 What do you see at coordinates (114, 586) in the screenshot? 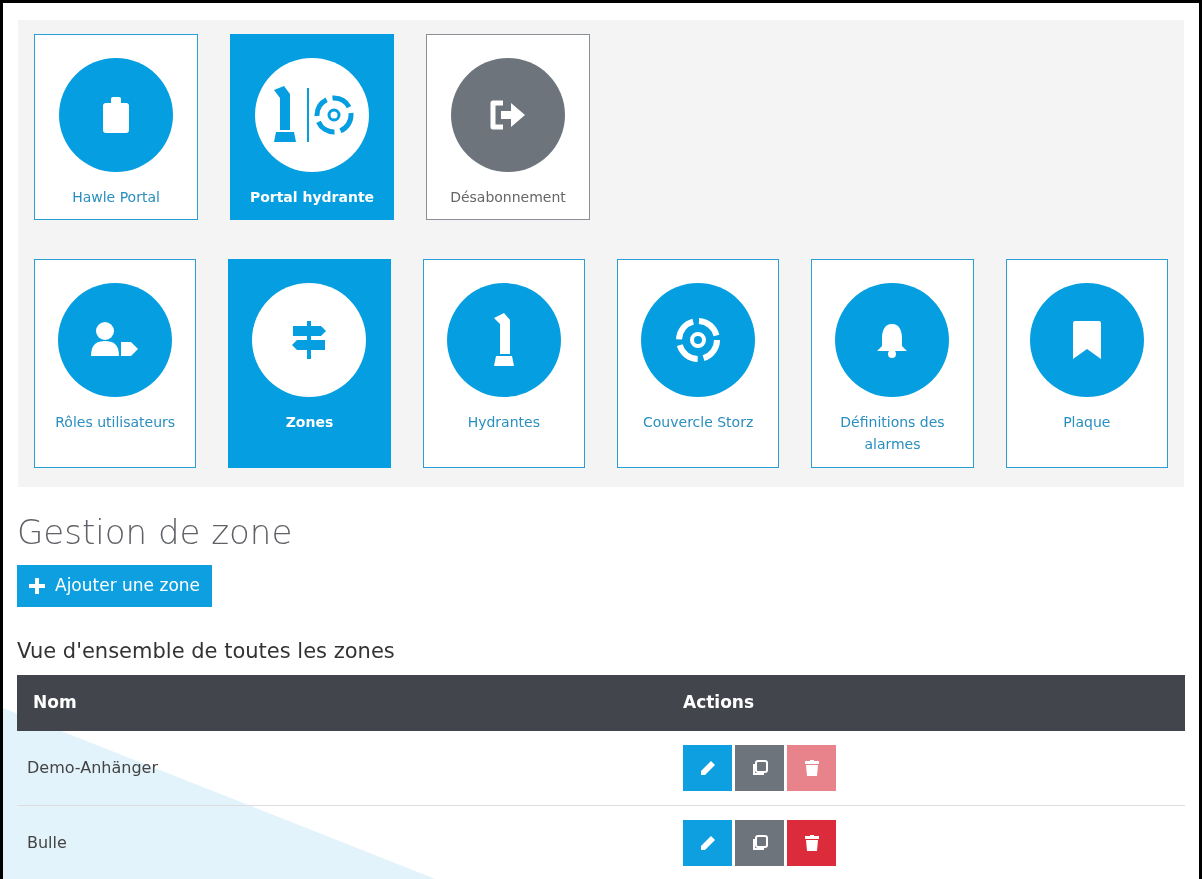
I see `add-zone-button: Ajouter une zone` at bounding box center [114, 586].